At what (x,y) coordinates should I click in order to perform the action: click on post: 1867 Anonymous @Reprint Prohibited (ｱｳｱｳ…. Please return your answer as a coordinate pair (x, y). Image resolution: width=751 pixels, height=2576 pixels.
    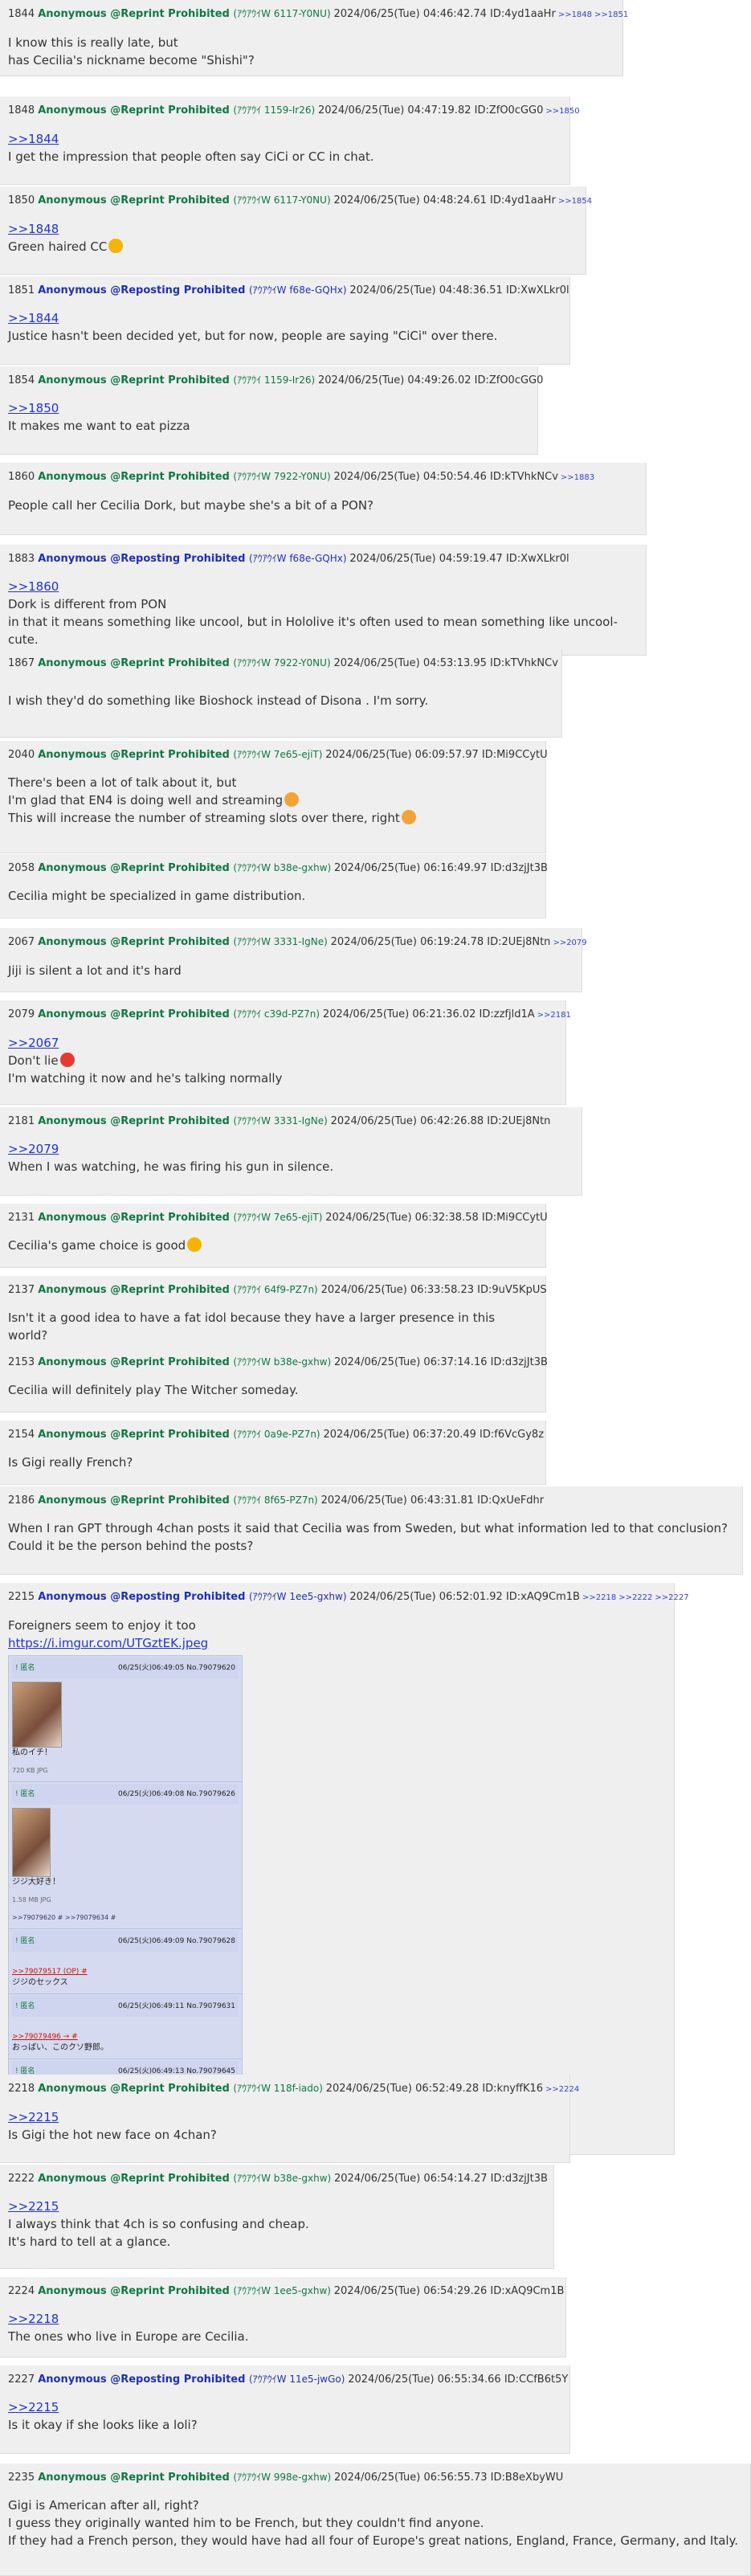
    Looking at the image, I should click on (281, 693).